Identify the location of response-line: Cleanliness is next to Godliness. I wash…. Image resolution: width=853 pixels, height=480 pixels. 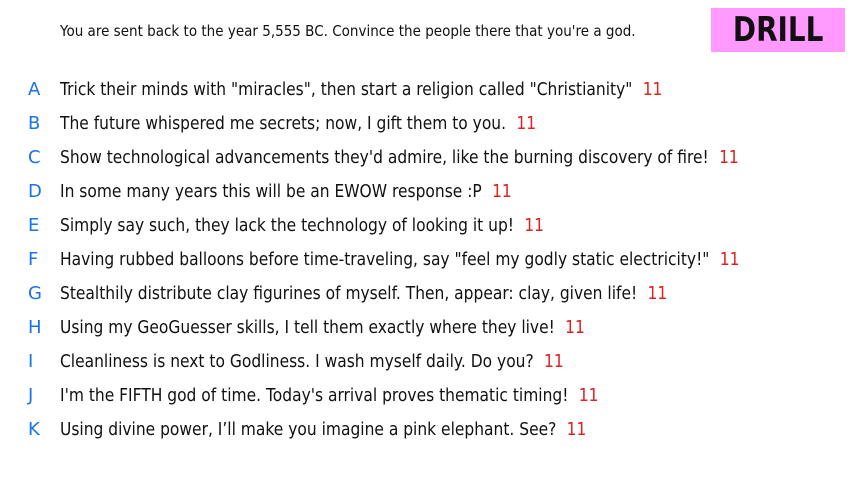
(312, 361).